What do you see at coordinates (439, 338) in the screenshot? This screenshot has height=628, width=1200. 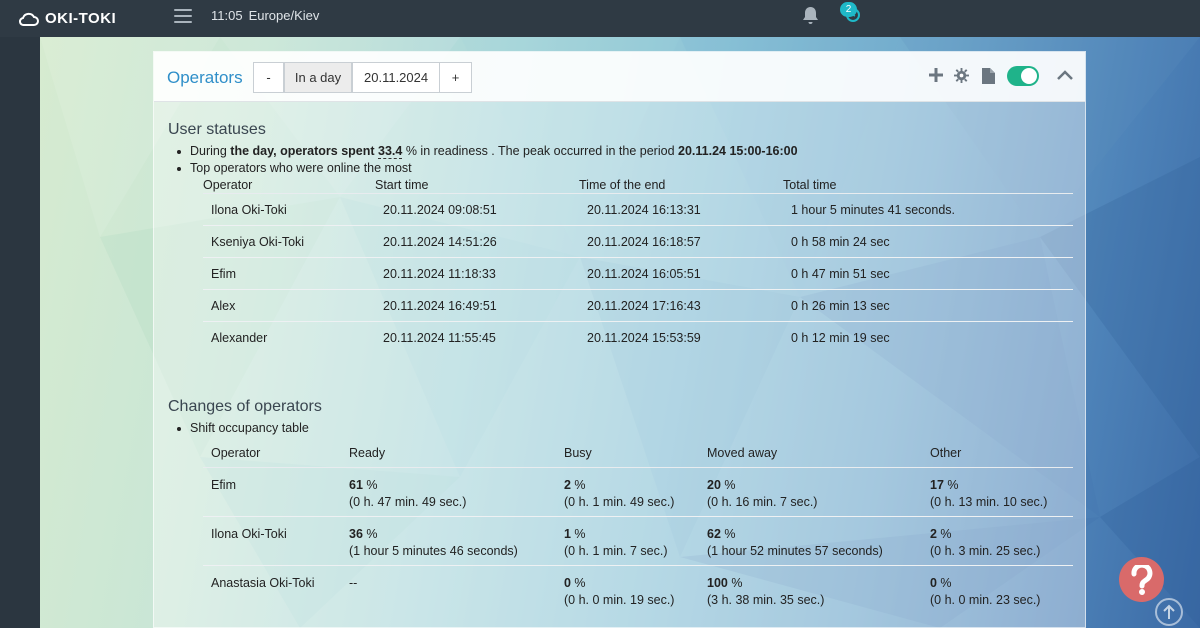 I see `start-time: 20.11.2024 11:55:45` at bounding box center [439, 338].